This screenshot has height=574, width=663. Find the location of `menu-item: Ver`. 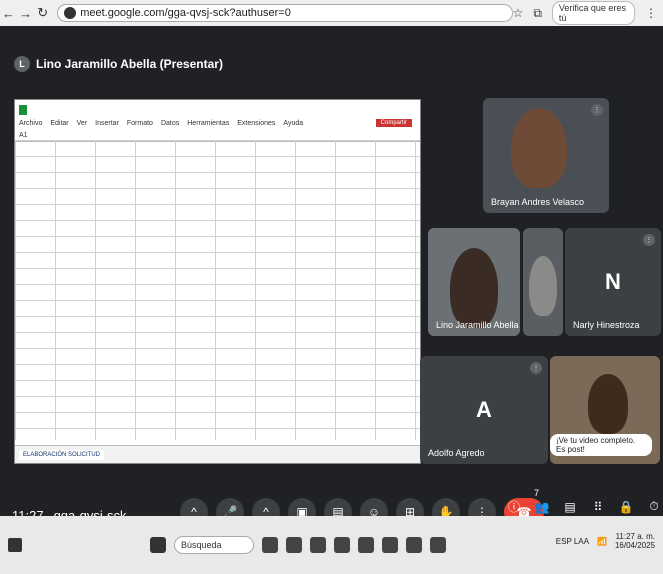

menu-item: Ver is located at coordinates (82, 123).